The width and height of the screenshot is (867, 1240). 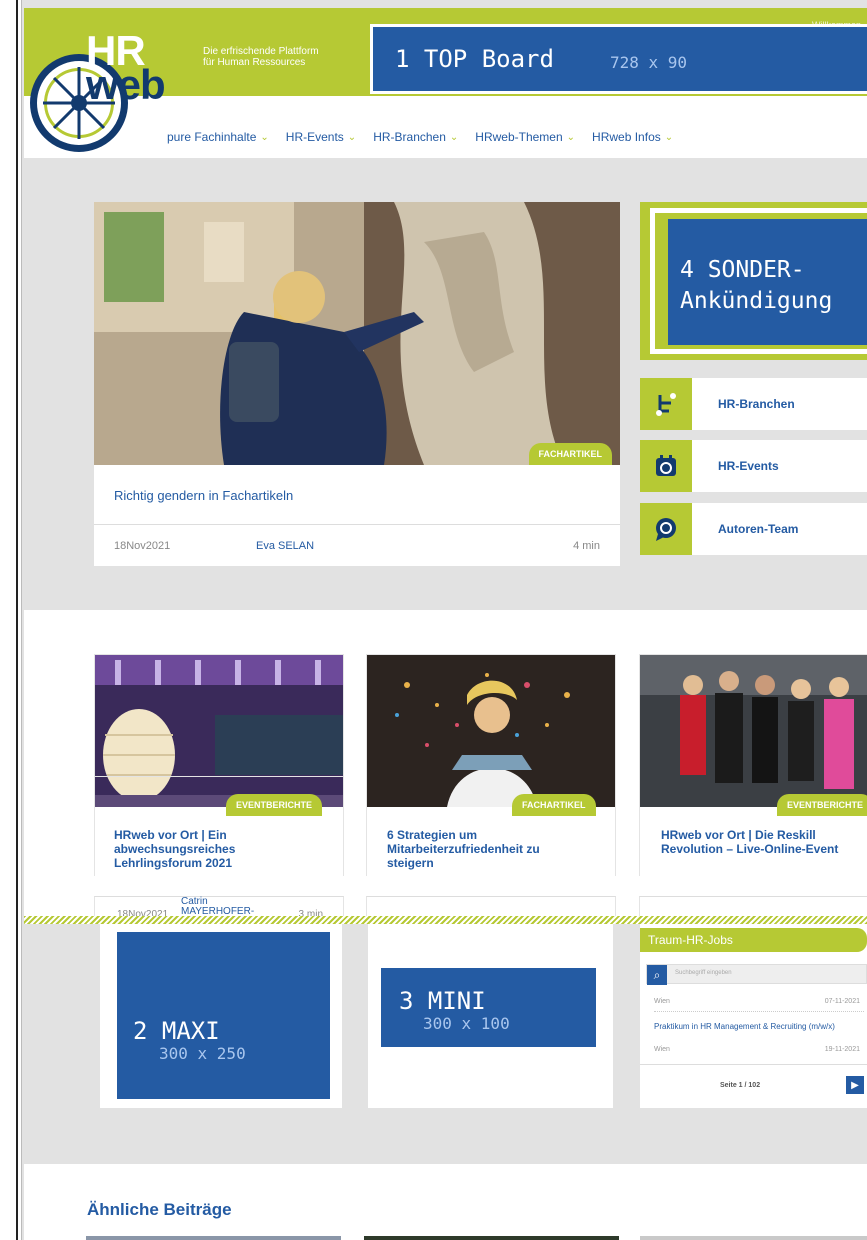 What do you see at coordinates (219, 755) in the screenshot?
I see `card-spacer` at bounding box center [219, 755].